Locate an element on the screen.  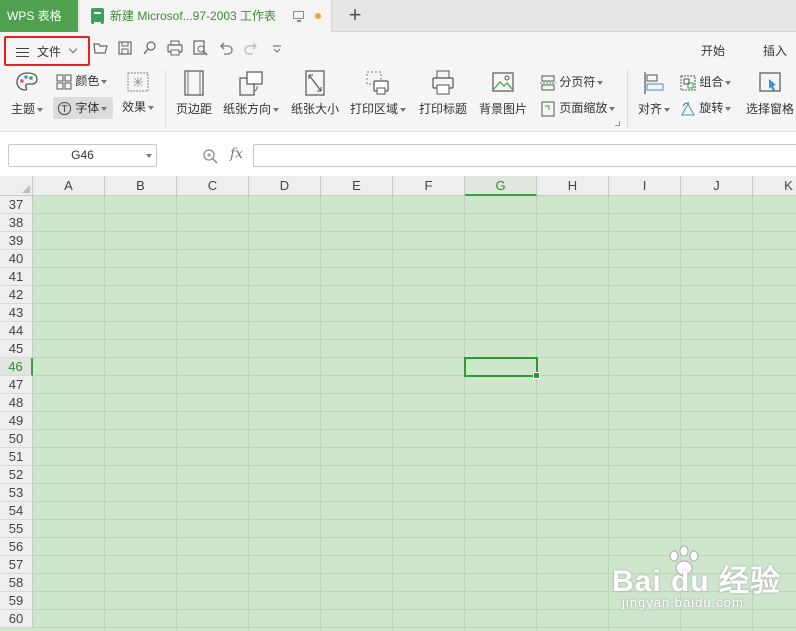
print-icon is located at coordinates (175, 48).